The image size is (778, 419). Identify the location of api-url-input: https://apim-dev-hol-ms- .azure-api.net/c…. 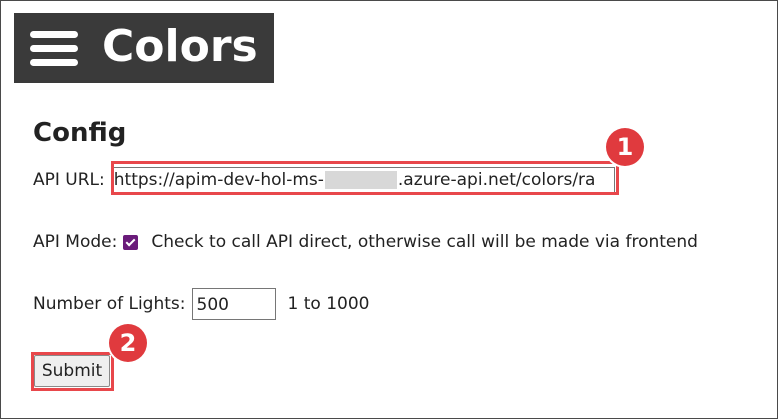
(362, 180).